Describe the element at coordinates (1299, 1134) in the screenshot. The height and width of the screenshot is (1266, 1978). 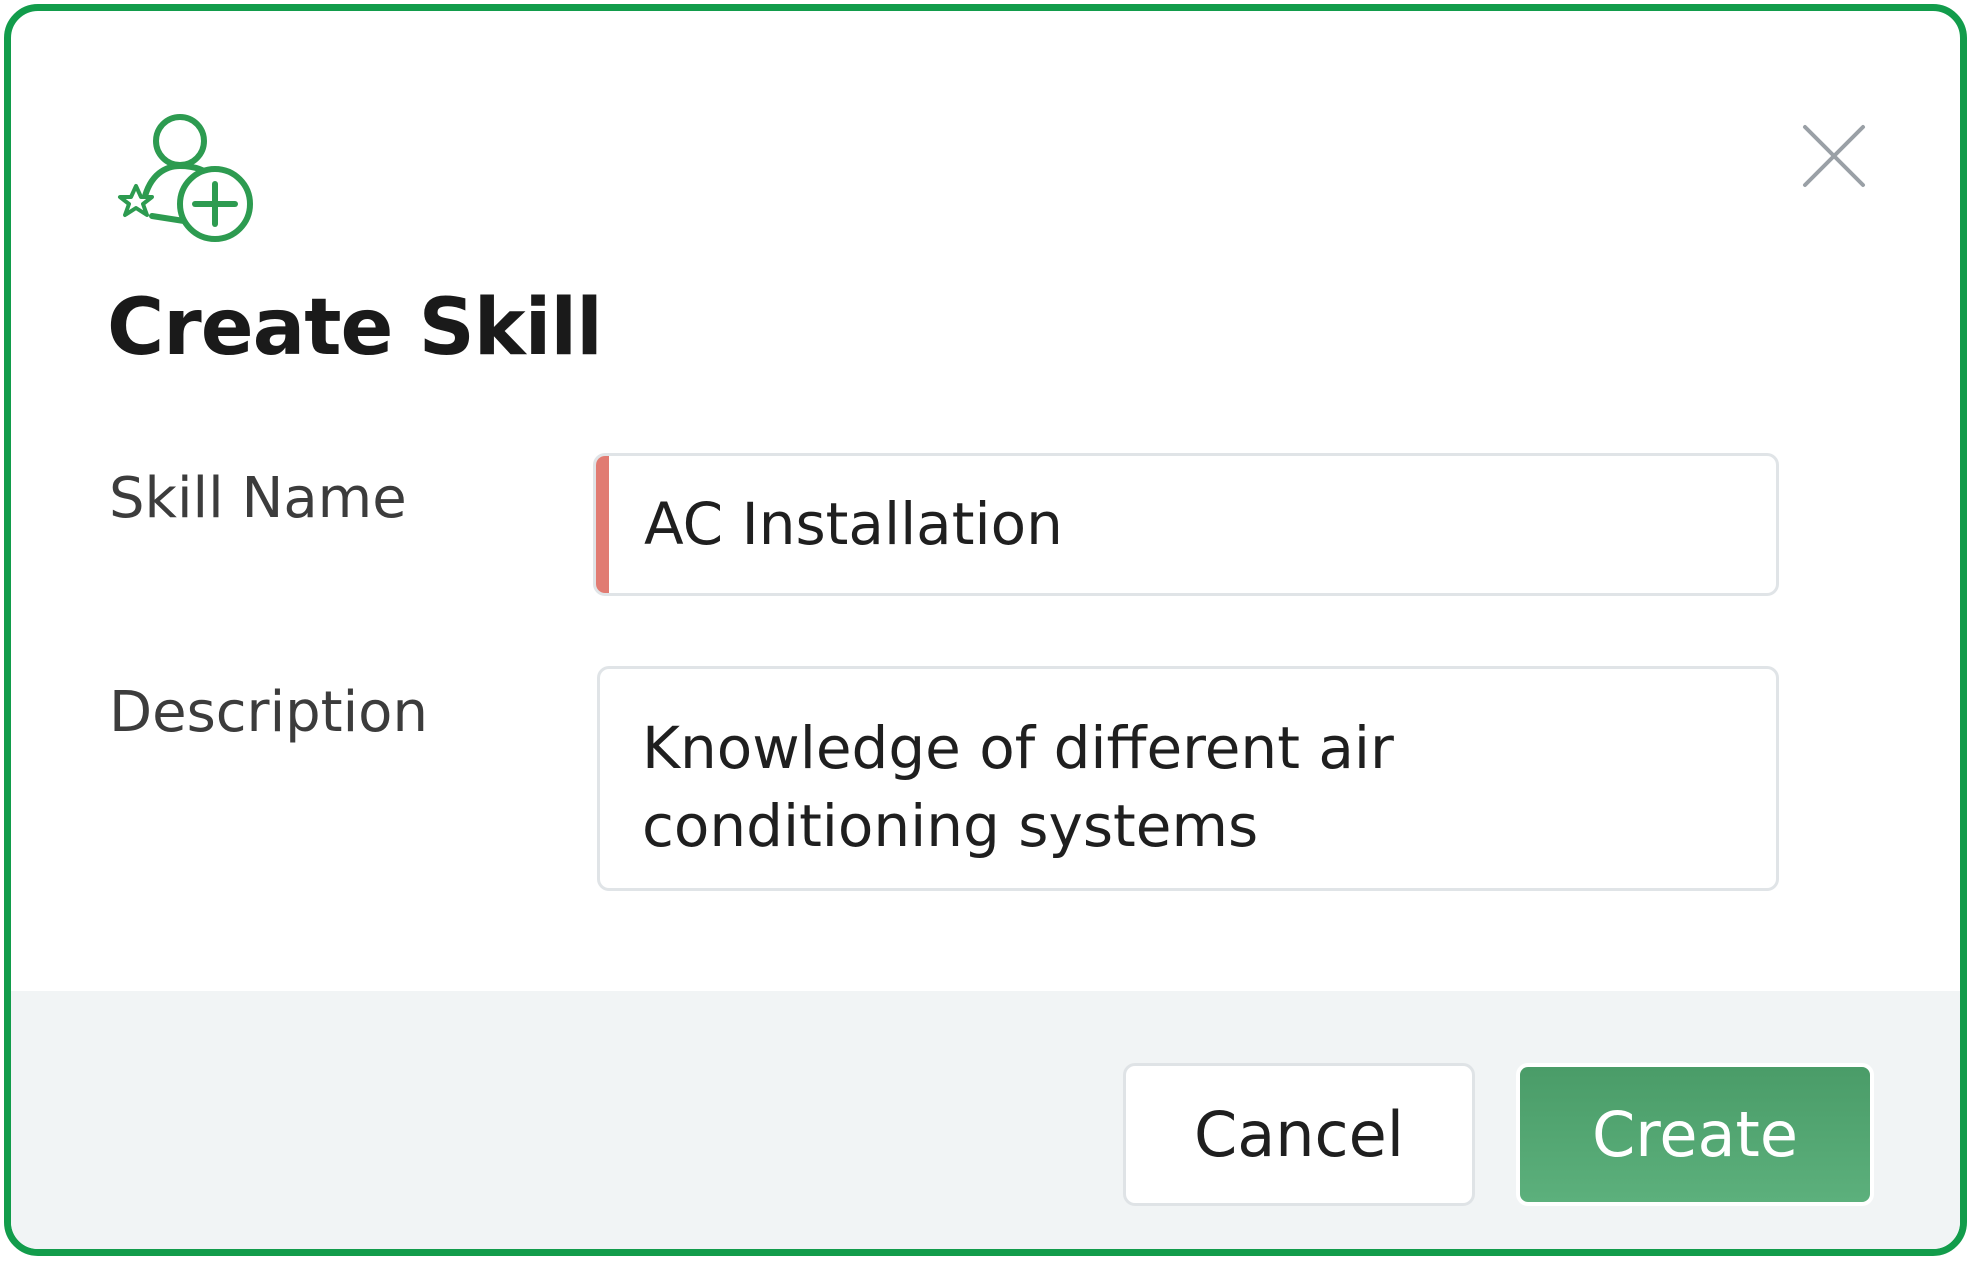
I see `cancel-button: Cancel` at that location.